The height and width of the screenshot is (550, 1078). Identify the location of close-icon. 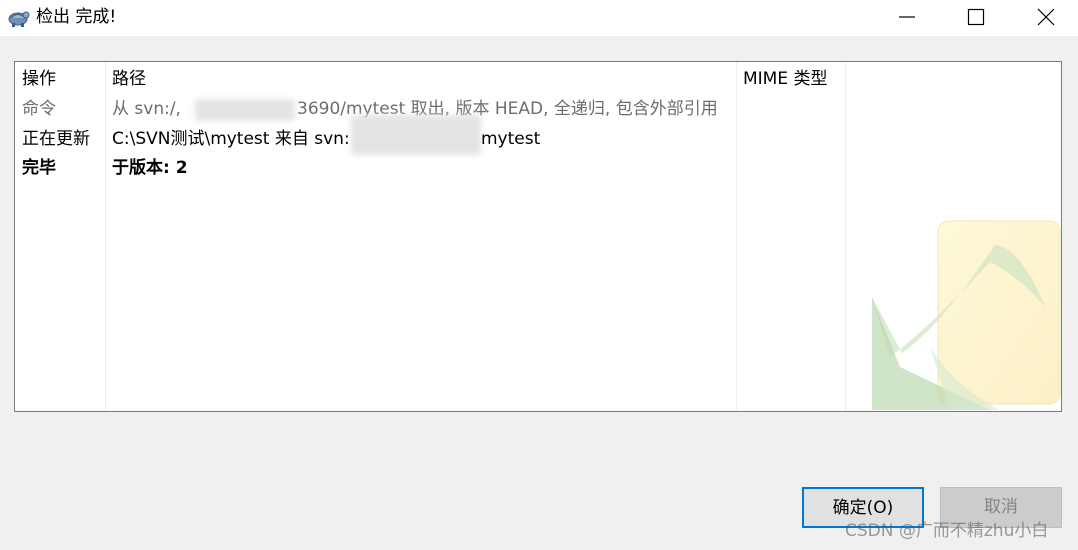
(1046, 17).